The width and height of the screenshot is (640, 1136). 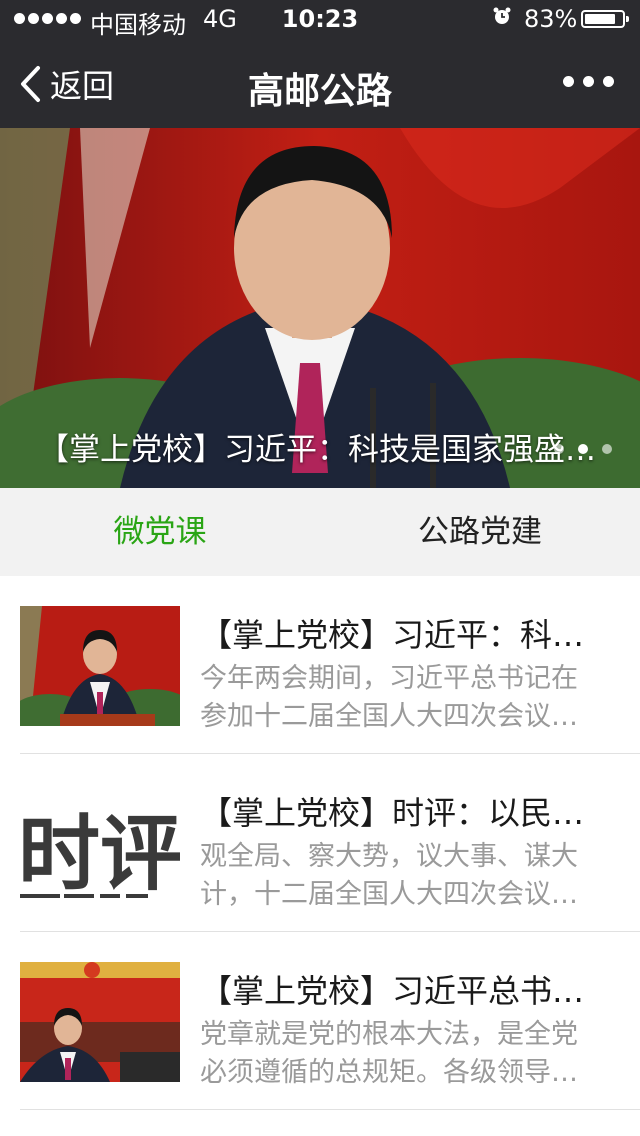 I want to click on article-thumbnail: 时评, so click(x=100, y=844).